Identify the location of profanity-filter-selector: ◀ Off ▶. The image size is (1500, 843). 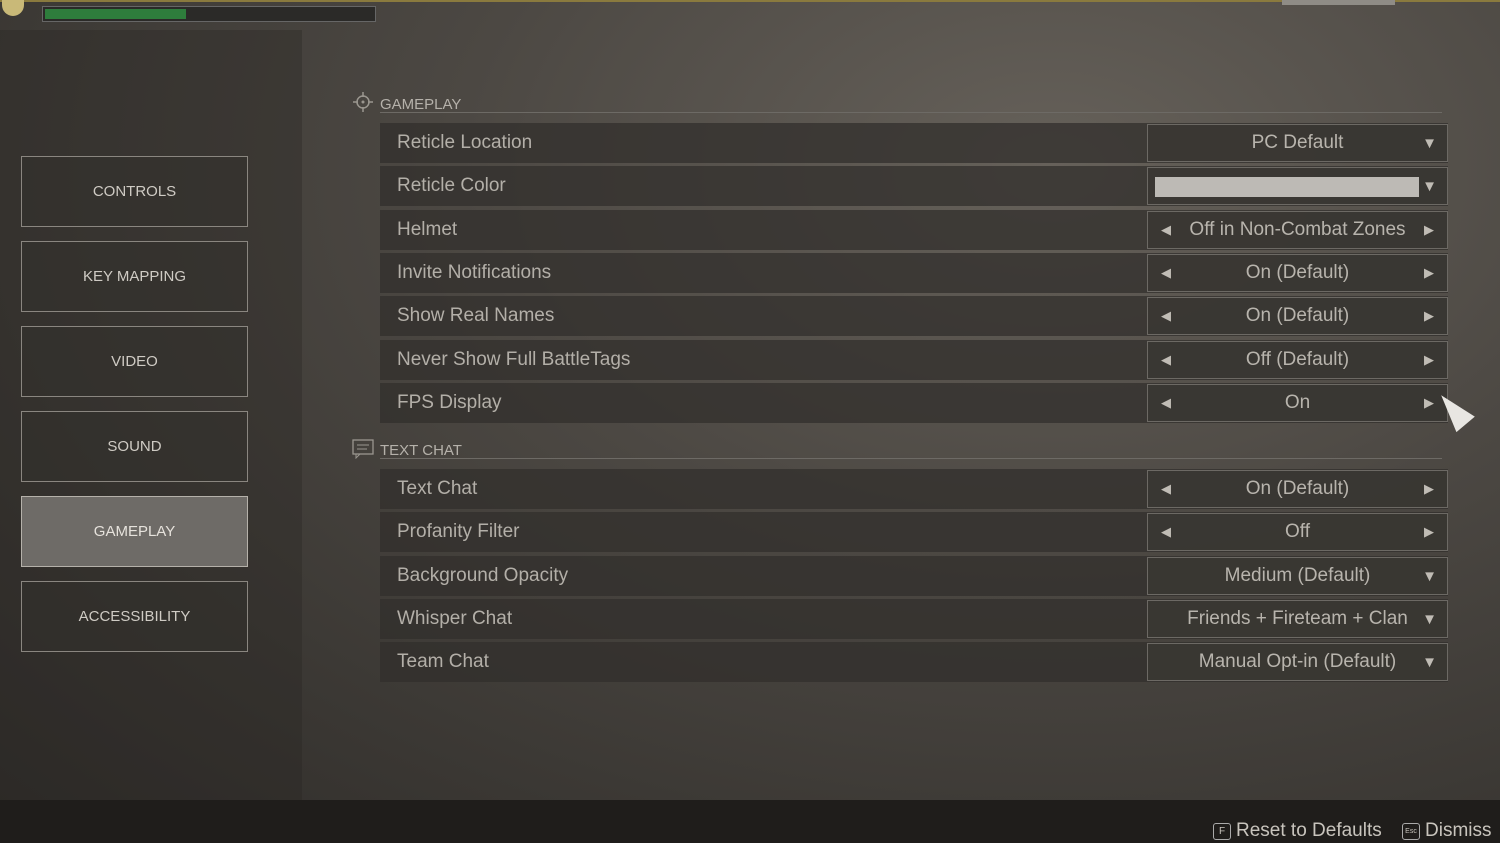
(1297, 532).